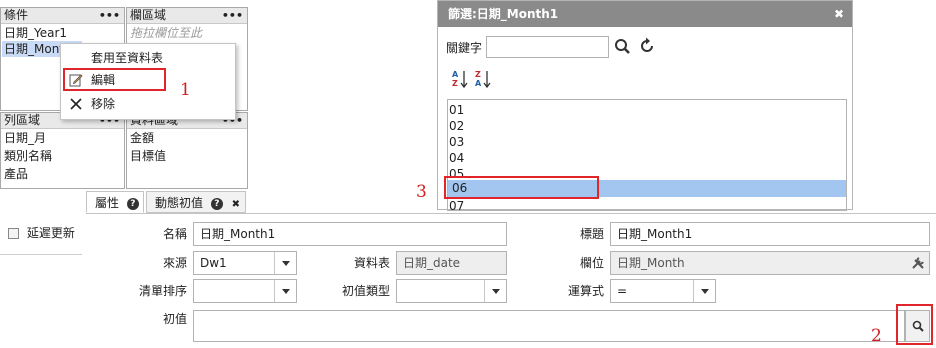 Image resolution: width=936 pixels, height=348 pixels. I want to click on source-label: 來源, so click(174, 263).